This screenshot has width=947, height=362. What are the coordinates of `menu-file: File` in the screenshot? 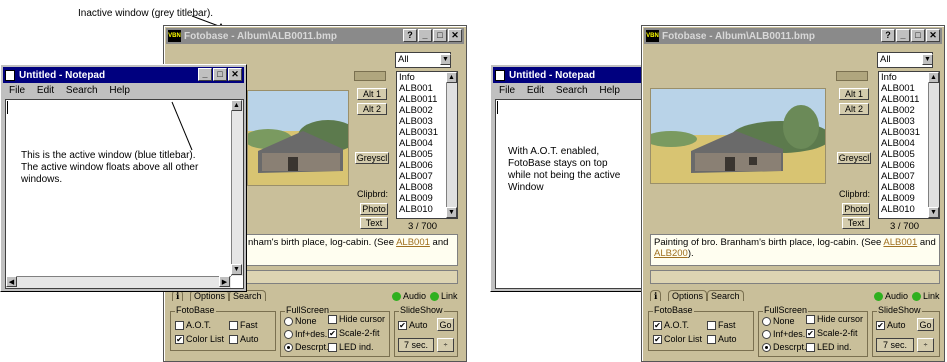 It's located at (17, 90).